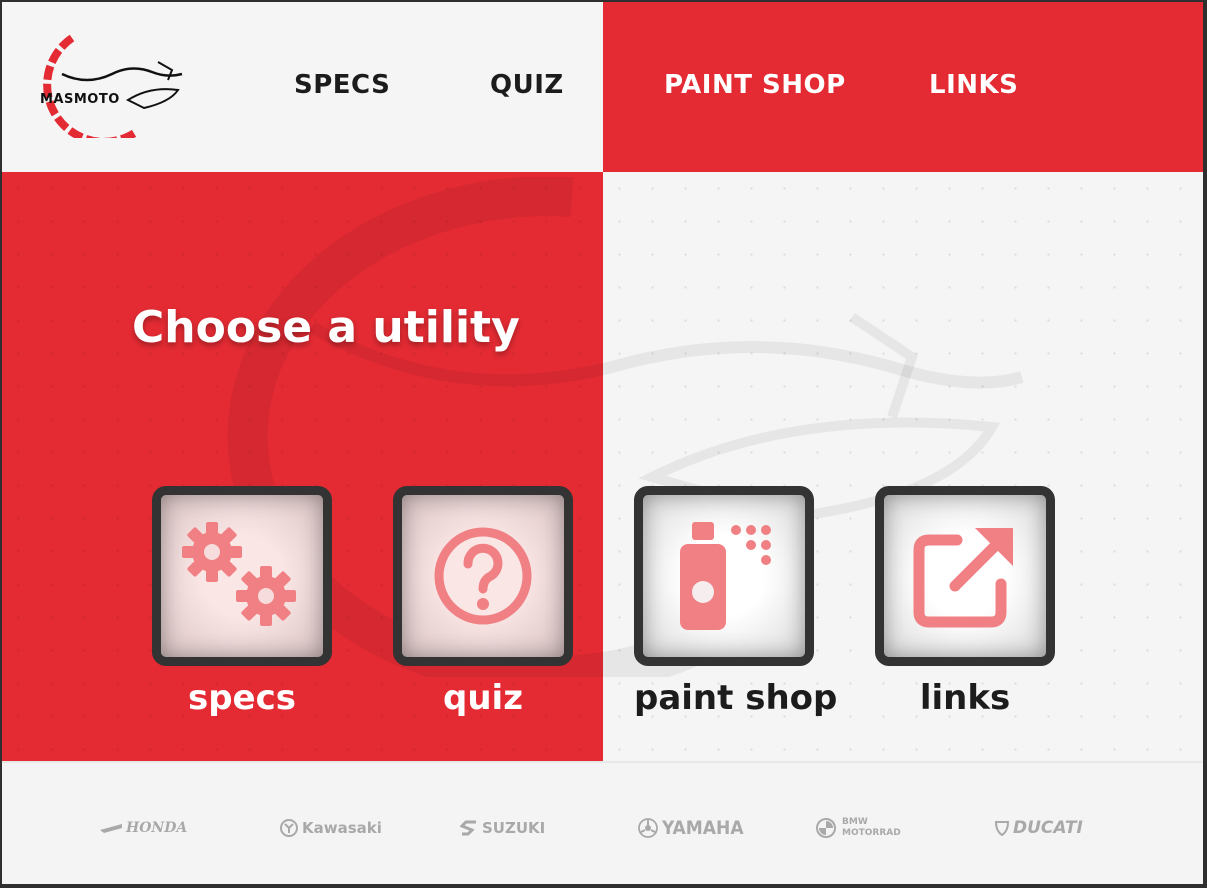 Image resolution: width=1207 pixels, height=888 pixels. Describe the element at coordinates (80, 99) in the screenshot. I see `logo-text: MASMOTO` at that location.